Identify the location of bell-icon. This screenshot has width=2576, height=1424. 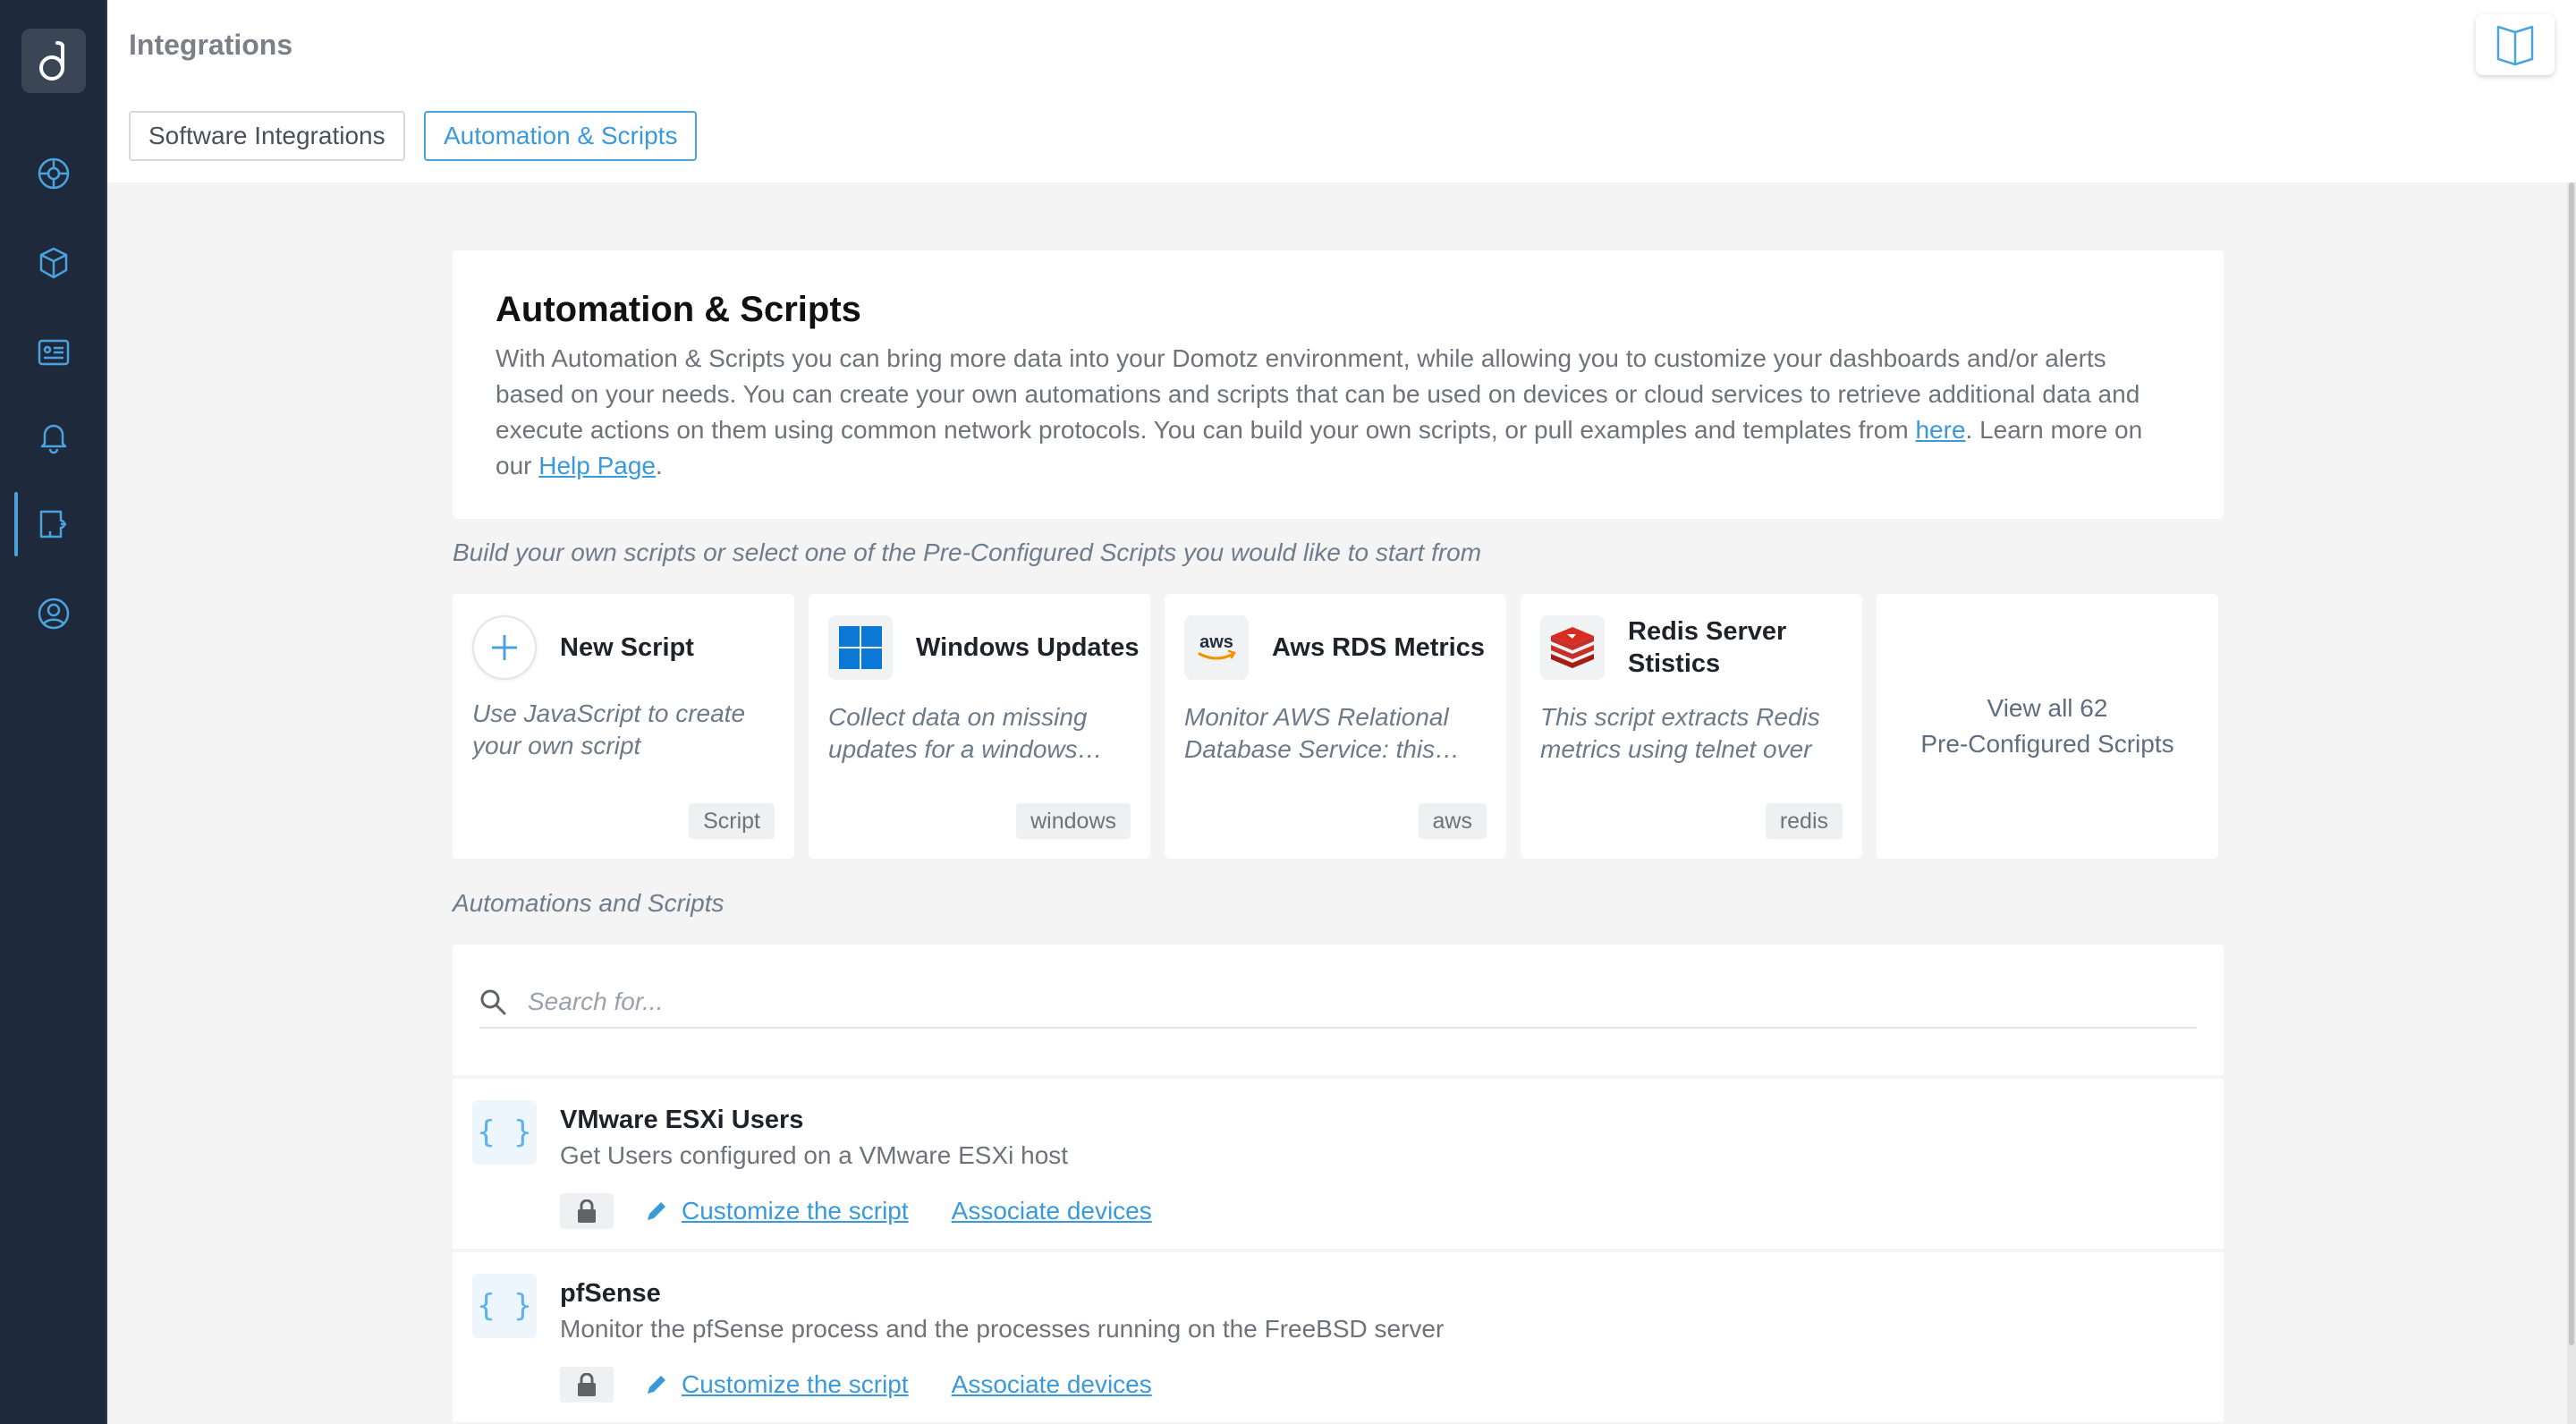
(53, 436).